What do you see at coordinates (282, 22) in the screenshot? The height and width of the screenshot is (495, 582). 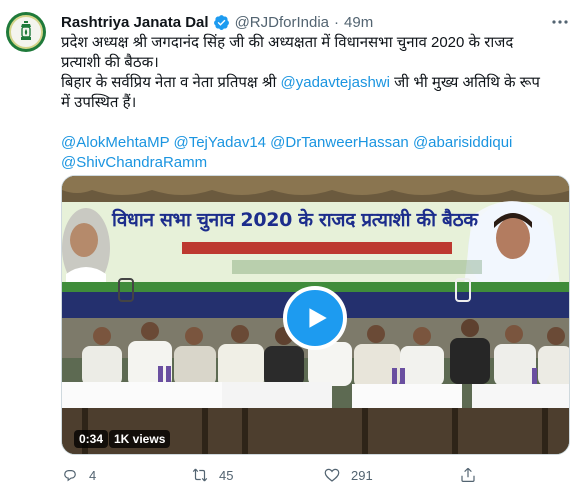 I see `author-handle: @RJDforIndia` at bounding box center [282, 22].